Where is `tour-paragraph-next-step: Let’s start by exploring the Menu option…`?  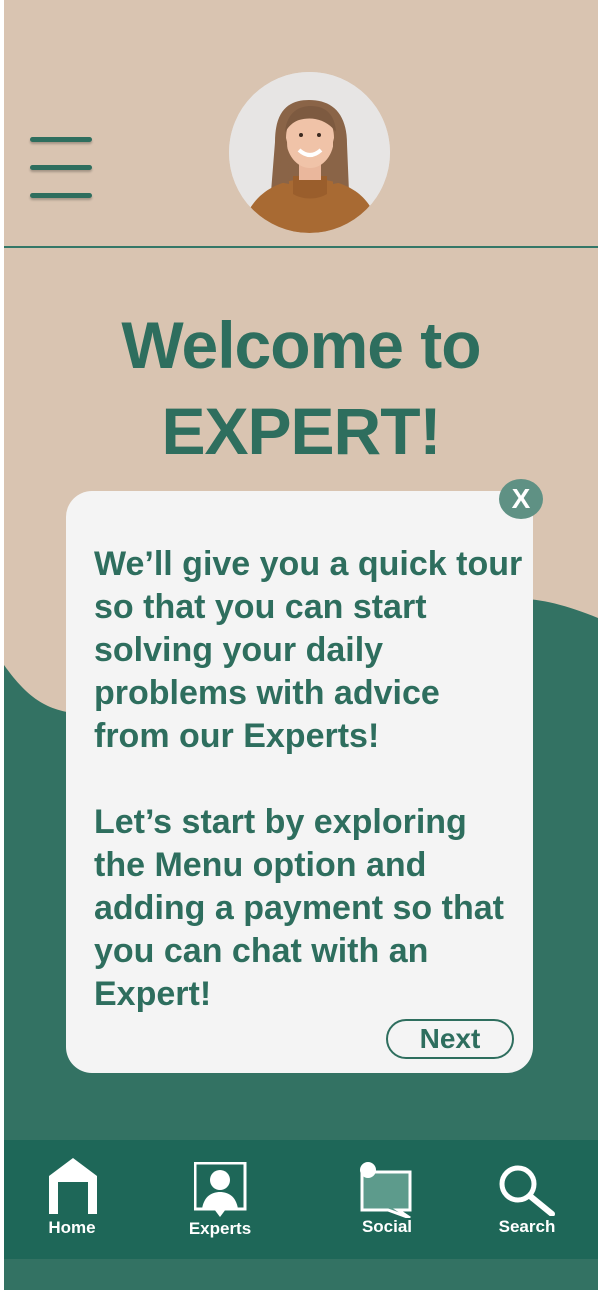
tour-paragraph-next-step: Let’s start by exploring the Menu option… is located at coordinates (299, 908).